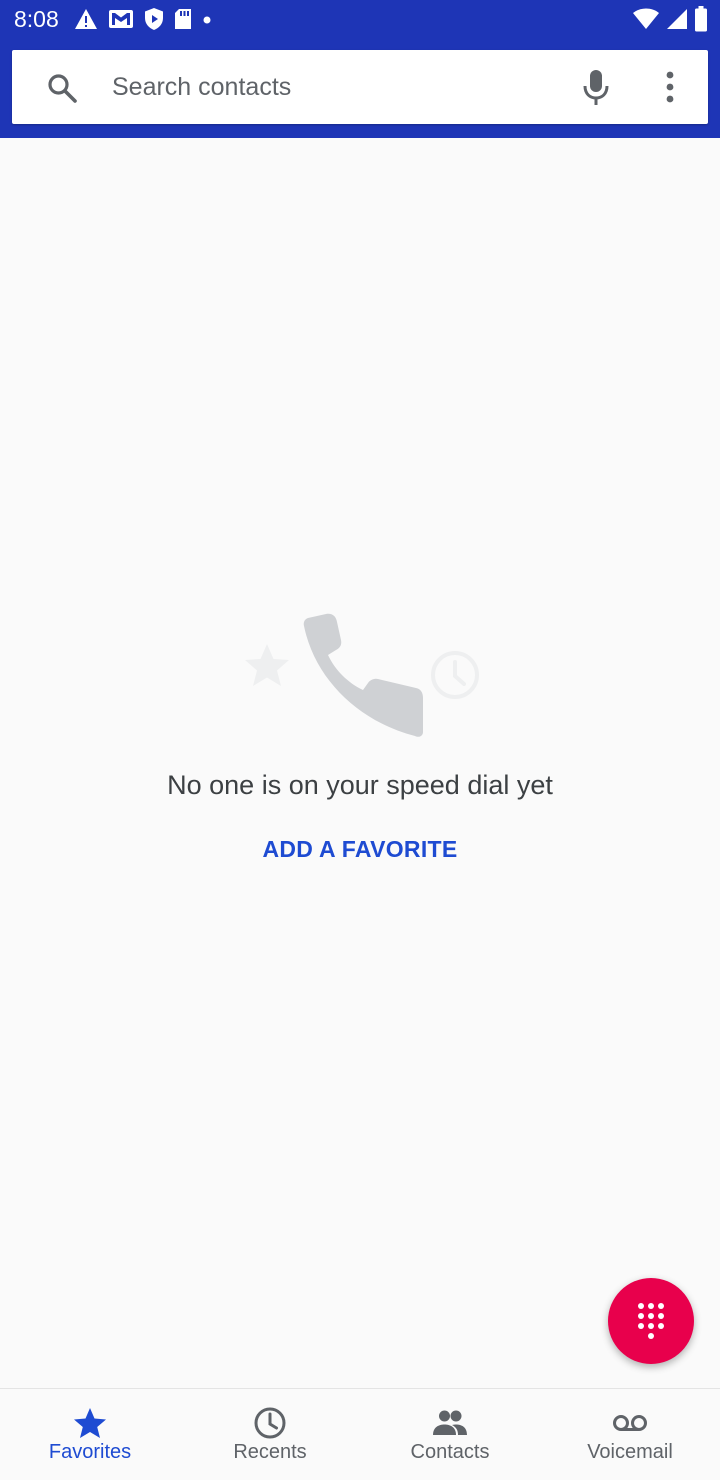  I want to click on gmail-icon, so click(121, 19).